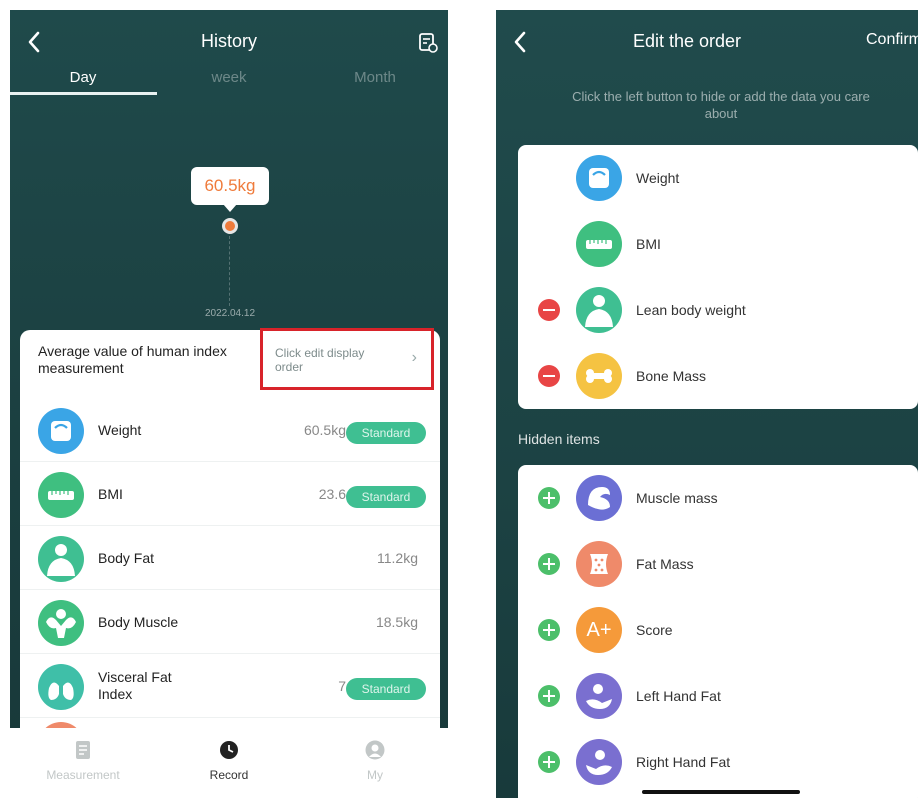 This screenshot has height=798, width=918. What do you see at coordinates (678, 695) in the screenshot?
I see `item-label: Left Hand Fat` at bounding box center [678, 695].